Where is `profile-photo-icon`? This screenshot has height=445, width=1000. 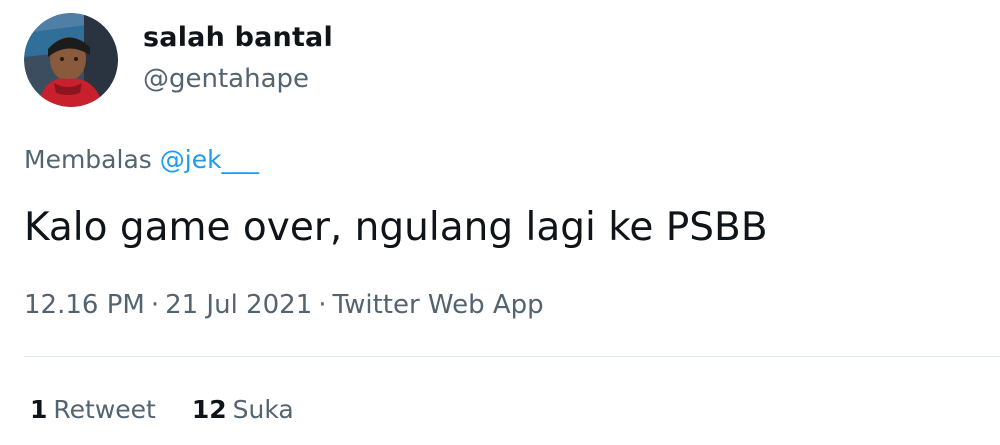 profile-photo-icon is located at coordinates (71, 60).